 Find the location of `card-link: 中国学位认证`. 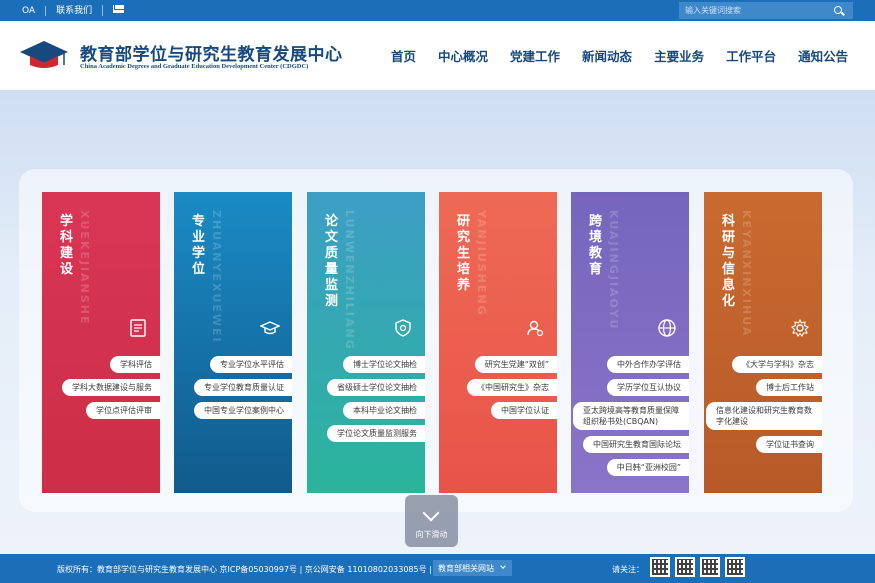

card-link: 中国学位认证 is located at coordinates (524, 410).